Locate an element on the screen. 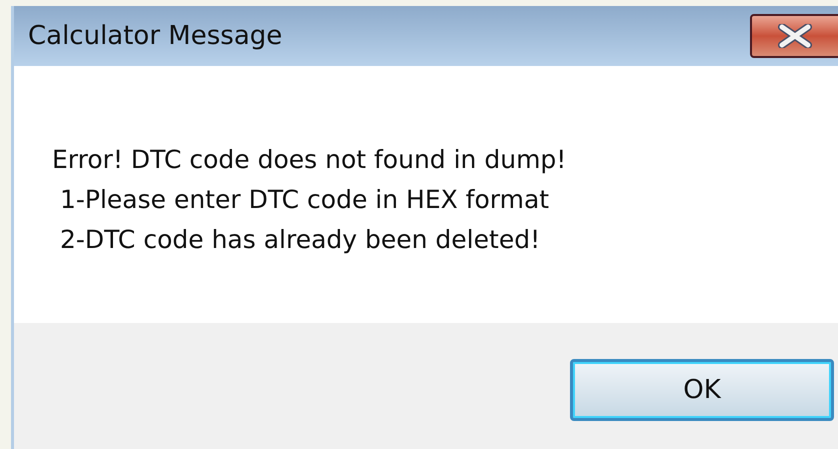 The height and width of the screenshot is (449, 838). close-button is located at coordinates (794, 36).